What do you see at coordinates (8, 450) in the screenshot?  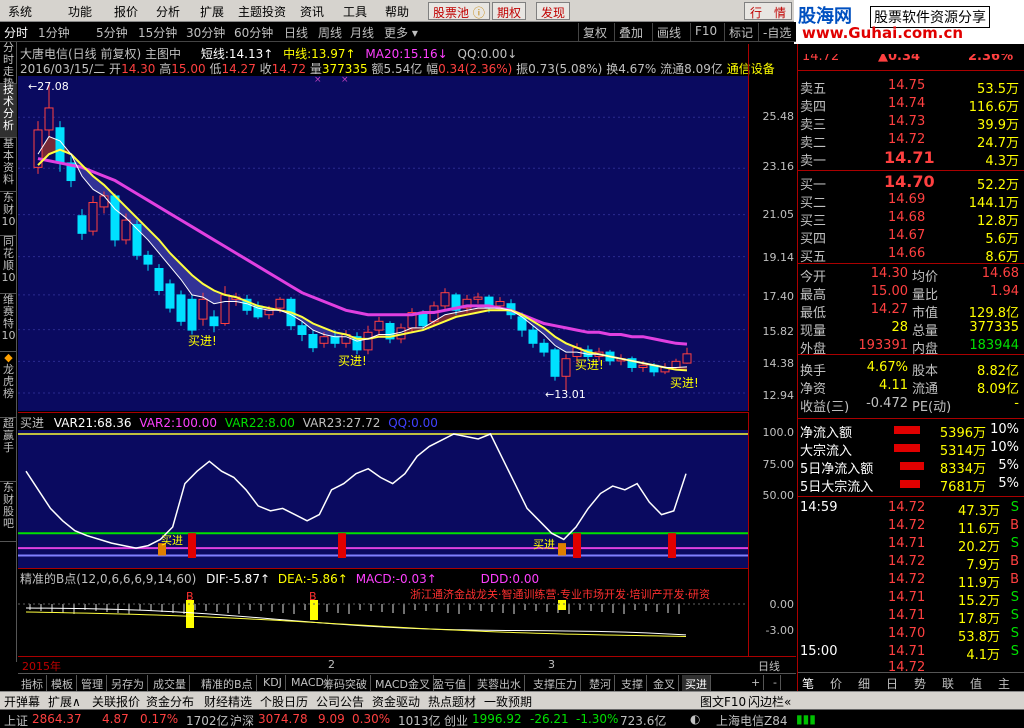 I see `sidetab-super-win: 超赢手` at bounding box center [8, 450].